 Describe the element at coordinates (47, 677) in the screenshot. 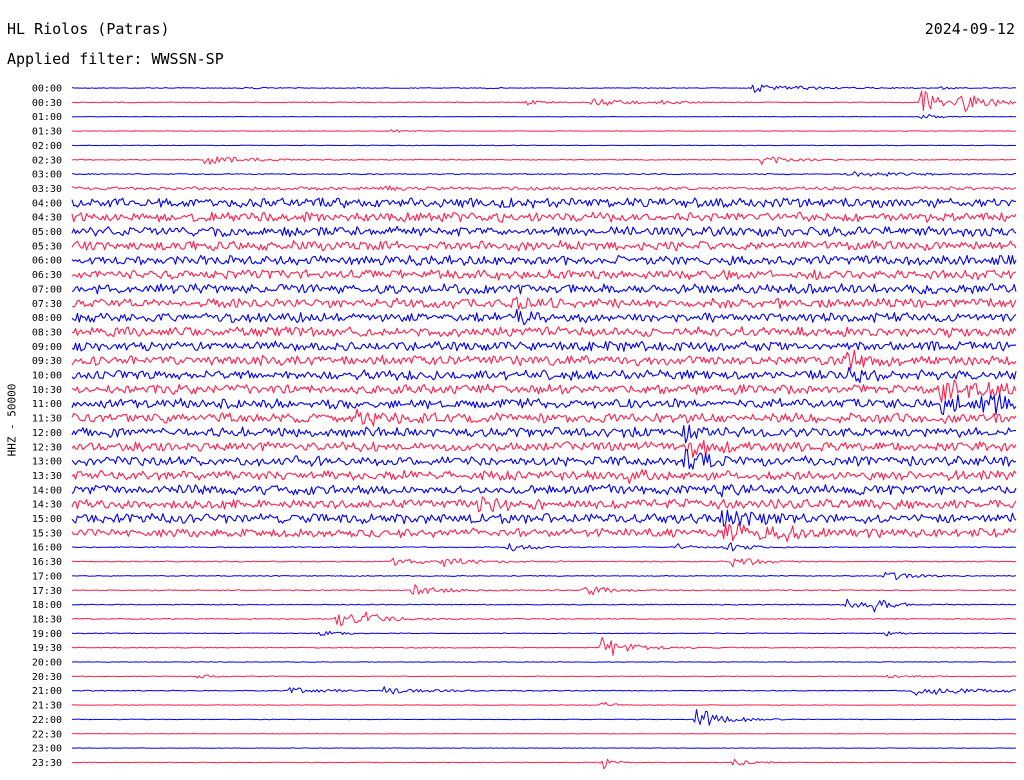

I see `time-tick-label: 20:30` at that location.